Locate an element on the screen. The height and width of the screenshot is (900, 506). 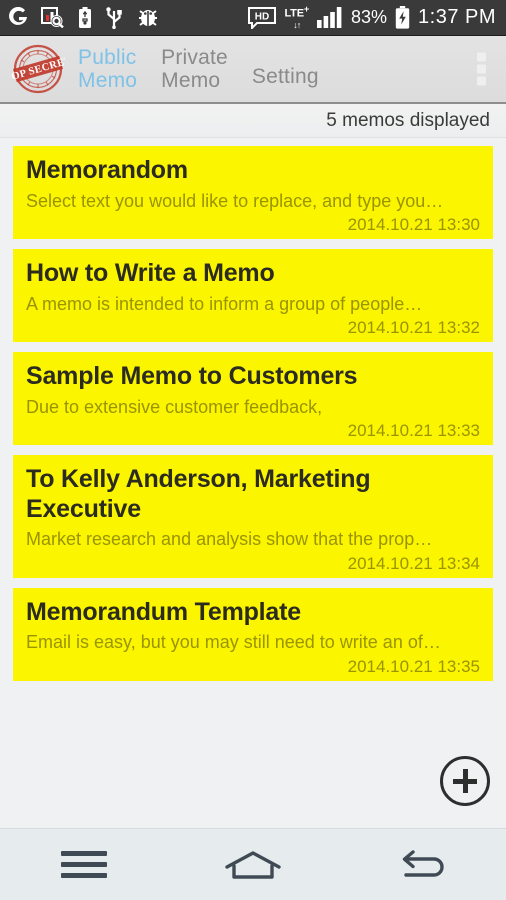
usb-battery-icon is located at coordinates (85, 17).